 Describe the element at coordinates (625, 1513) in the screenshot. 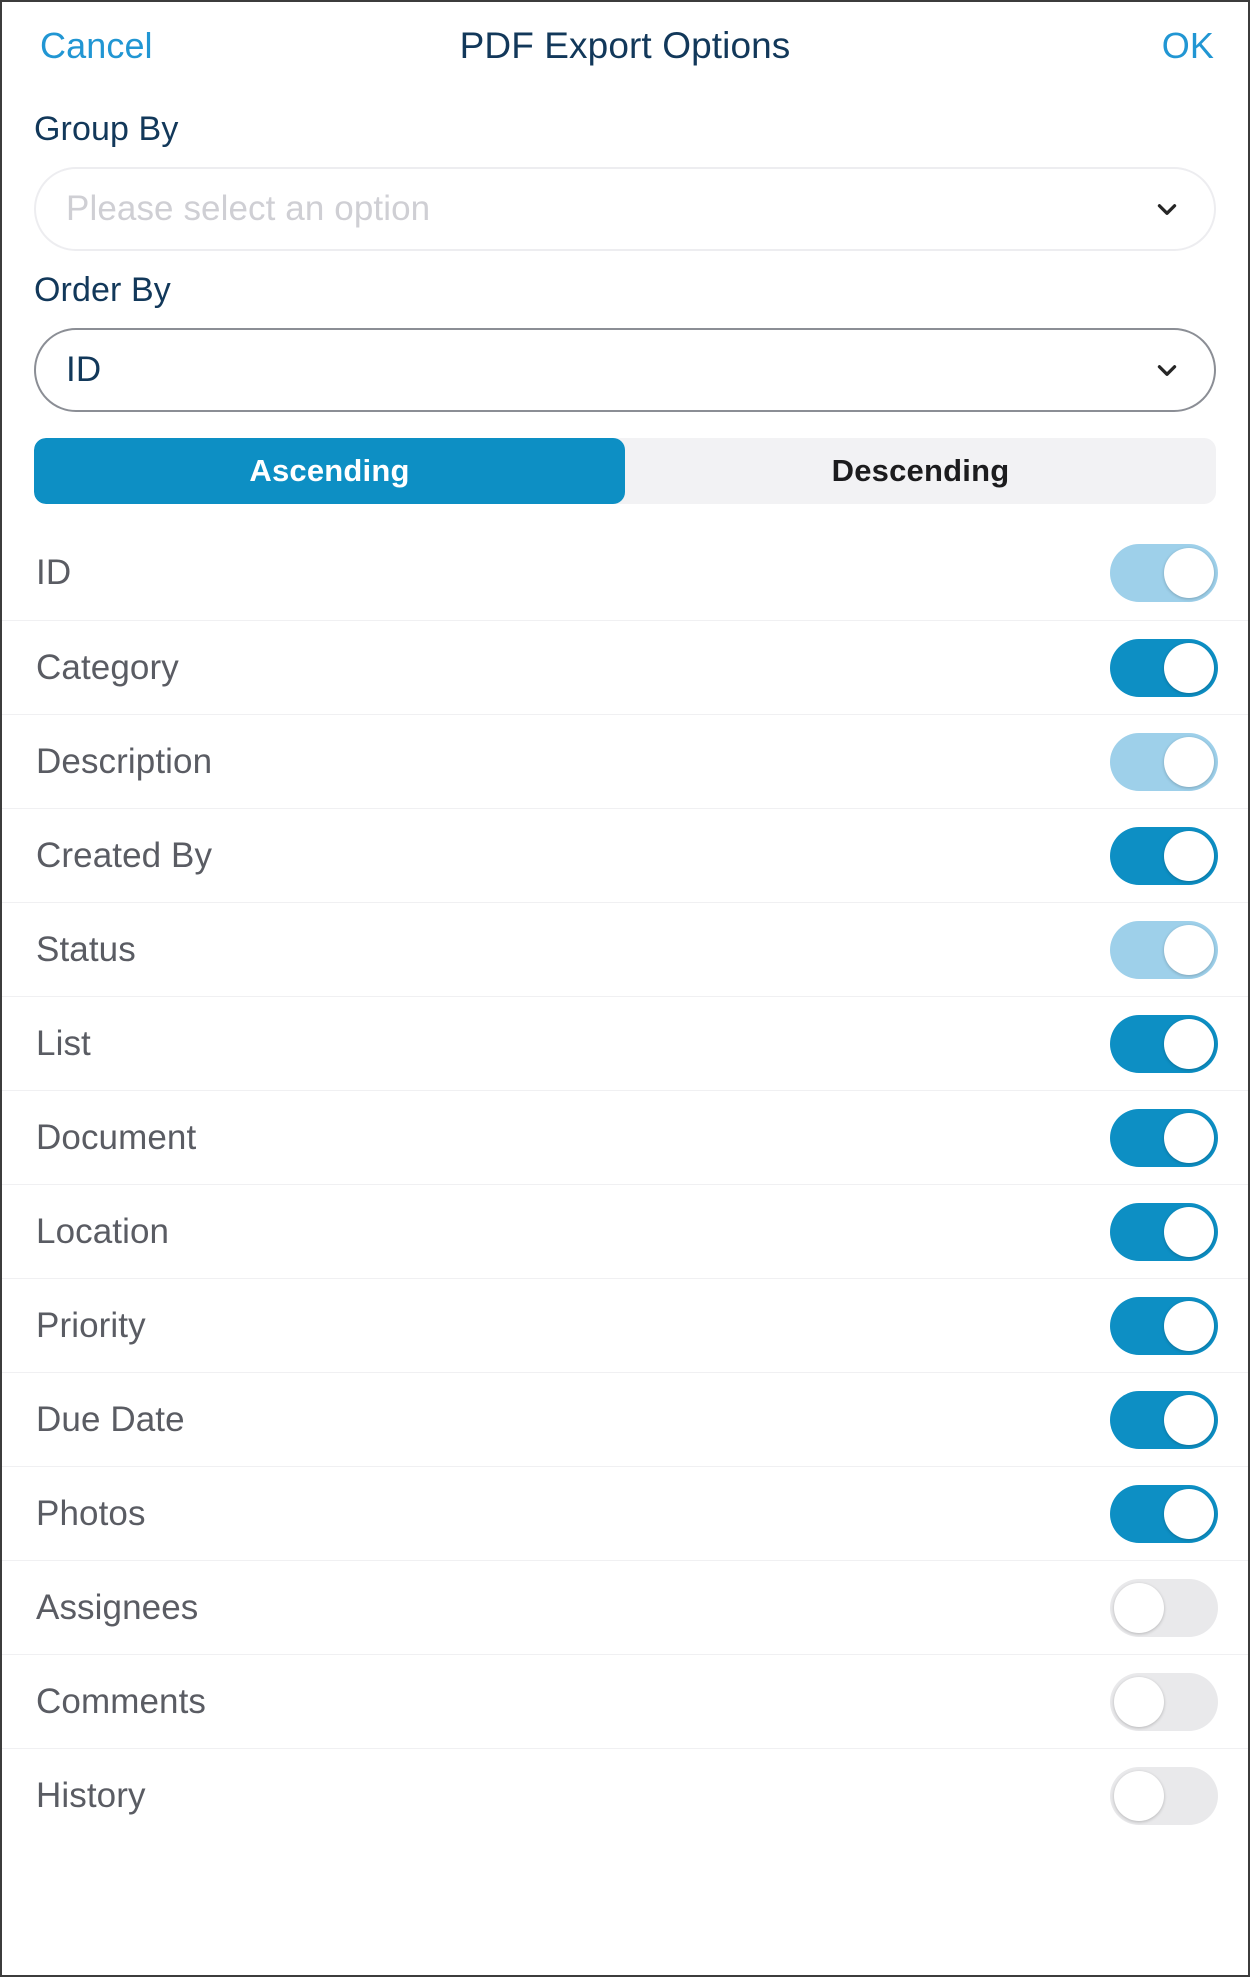

I see `field-toggle-row: Photos` at that location.